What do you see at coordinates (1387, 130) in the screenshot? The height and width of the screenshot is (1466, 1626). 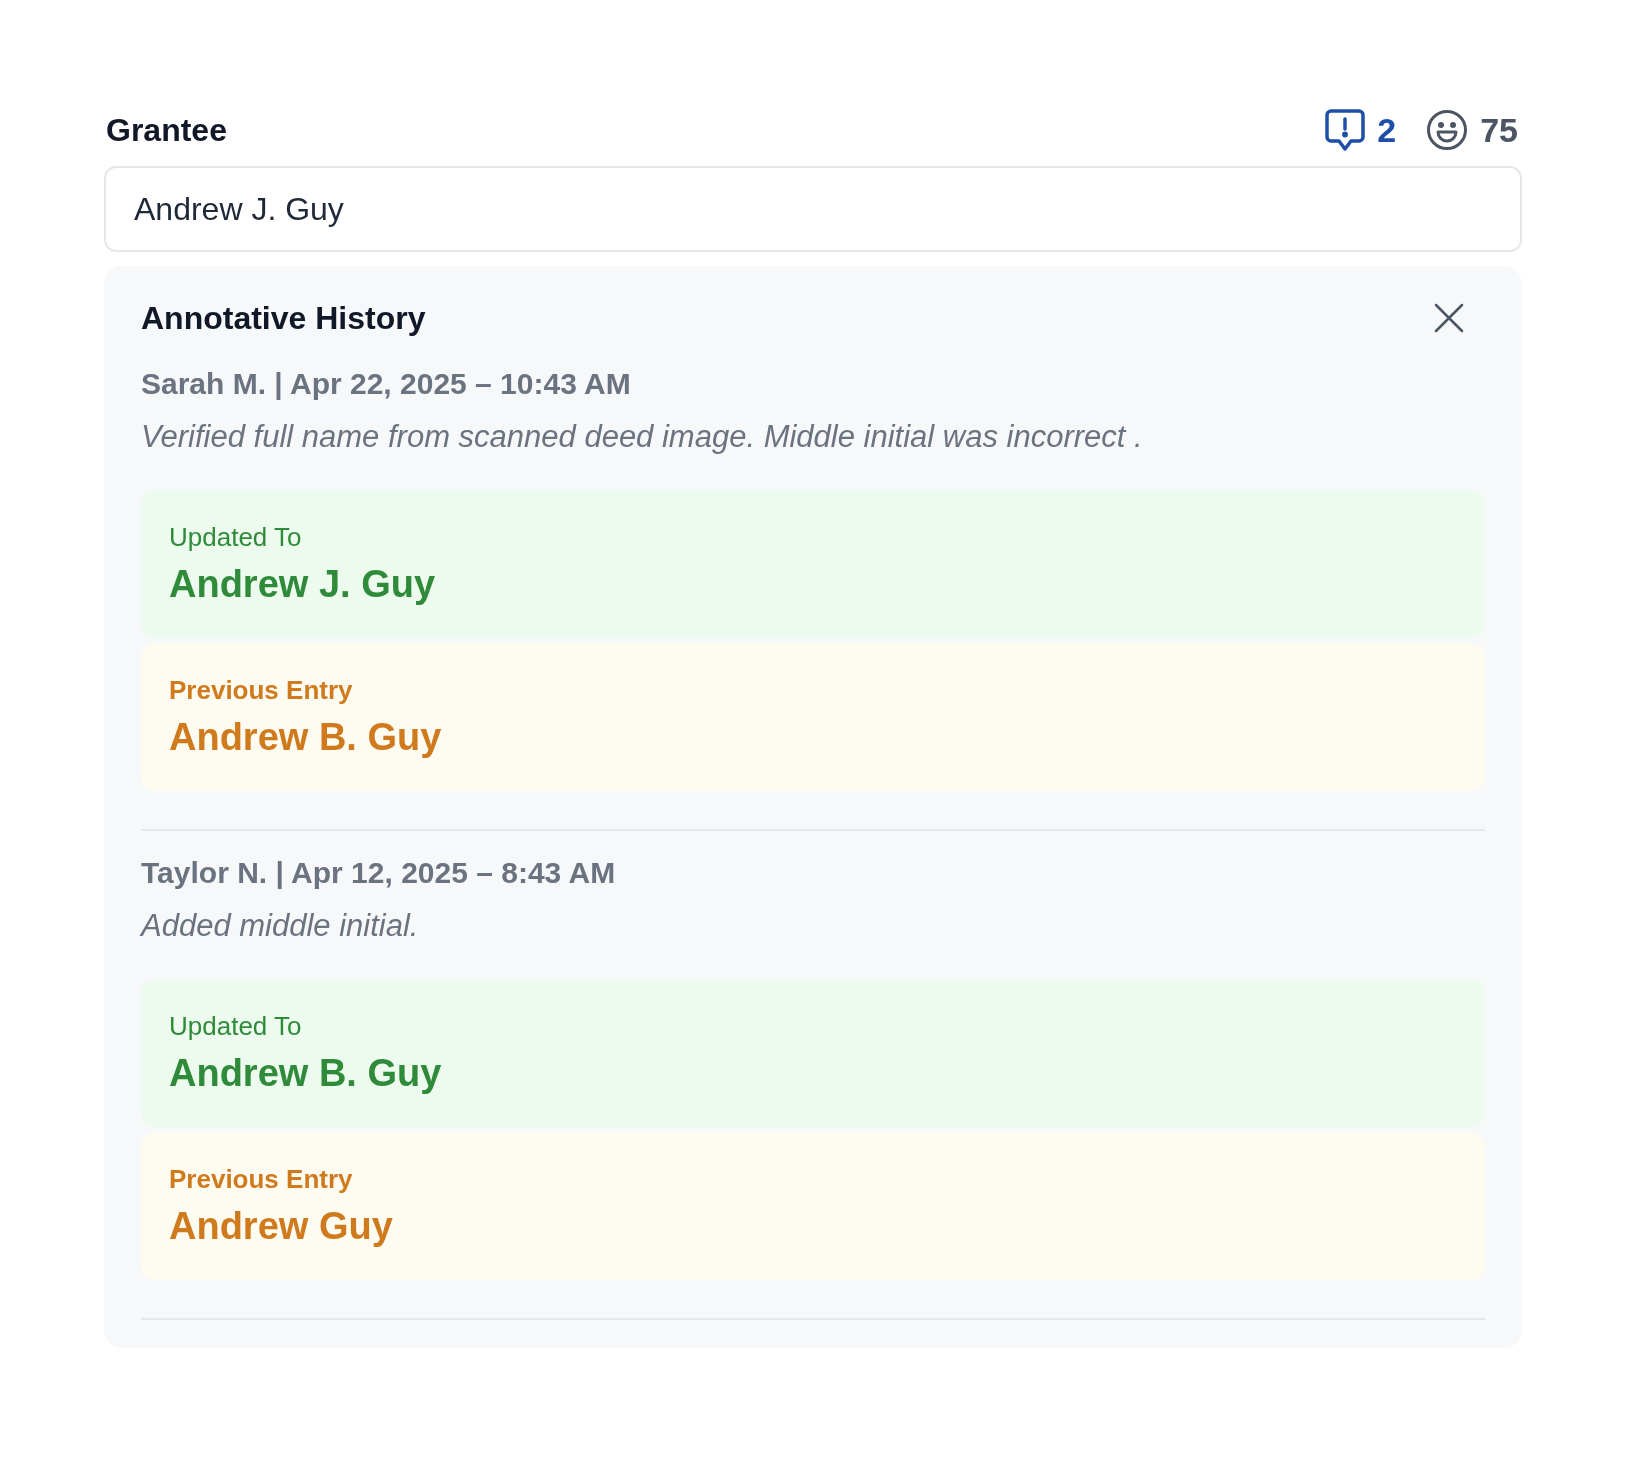 I see `comment-count: 2` at bounding box center [1387, 130].